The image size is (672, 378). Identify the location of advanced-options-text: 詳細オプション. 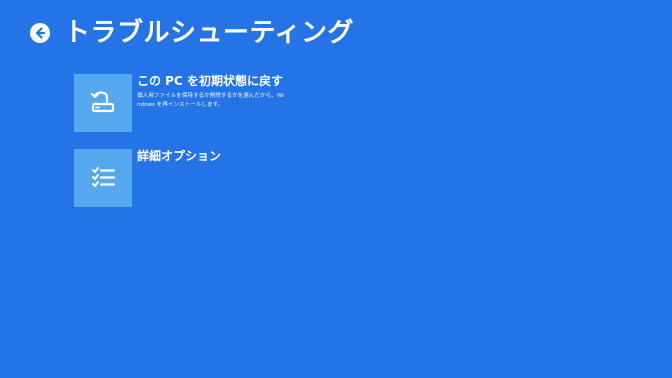
(211, 158).